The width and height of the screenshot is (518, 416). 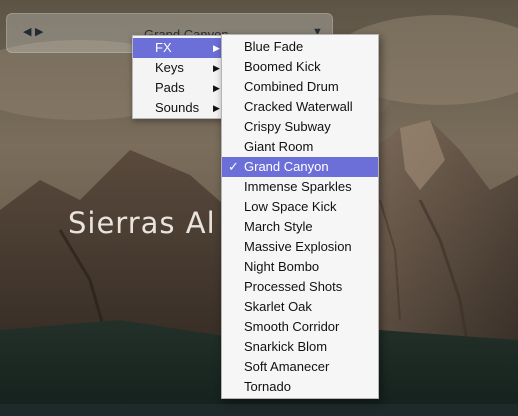 What do you see at coordinates (286, 346) in the screenshot?
I see `preset-label: Snarkick Blom` at bounding box center [286, 346].